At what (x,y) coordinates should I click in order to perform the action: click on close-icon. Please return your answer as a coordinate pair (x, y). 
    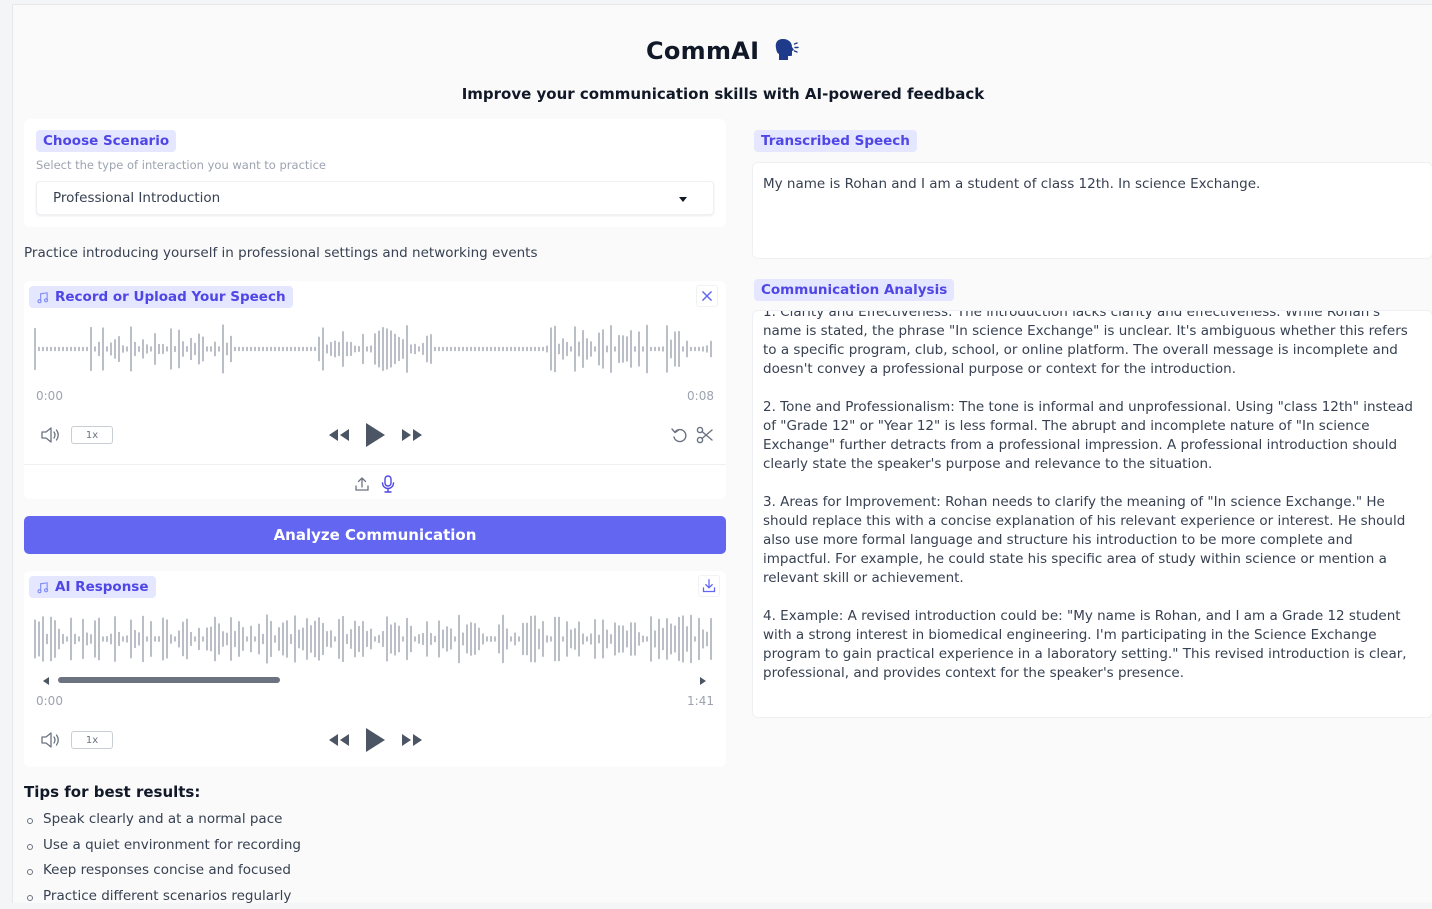
    Looking at the image, I should click on (707, 296).